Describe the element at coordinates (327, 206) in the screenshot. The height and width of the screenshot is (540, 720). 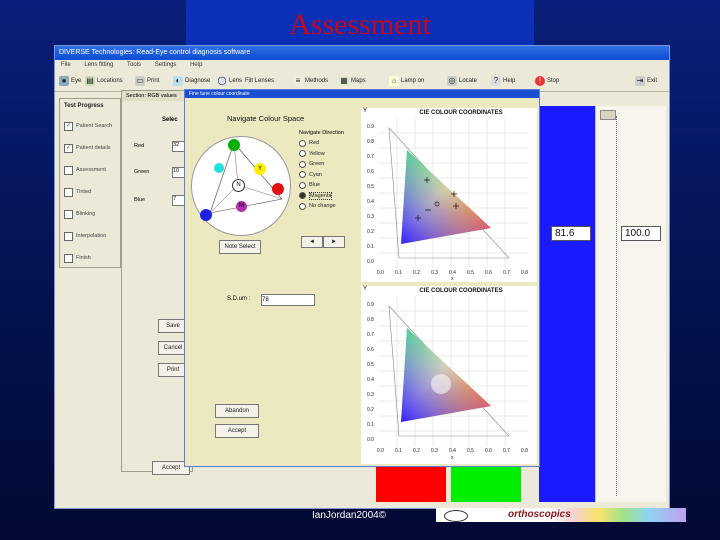
I see `direction-no-change: No change` at that location.